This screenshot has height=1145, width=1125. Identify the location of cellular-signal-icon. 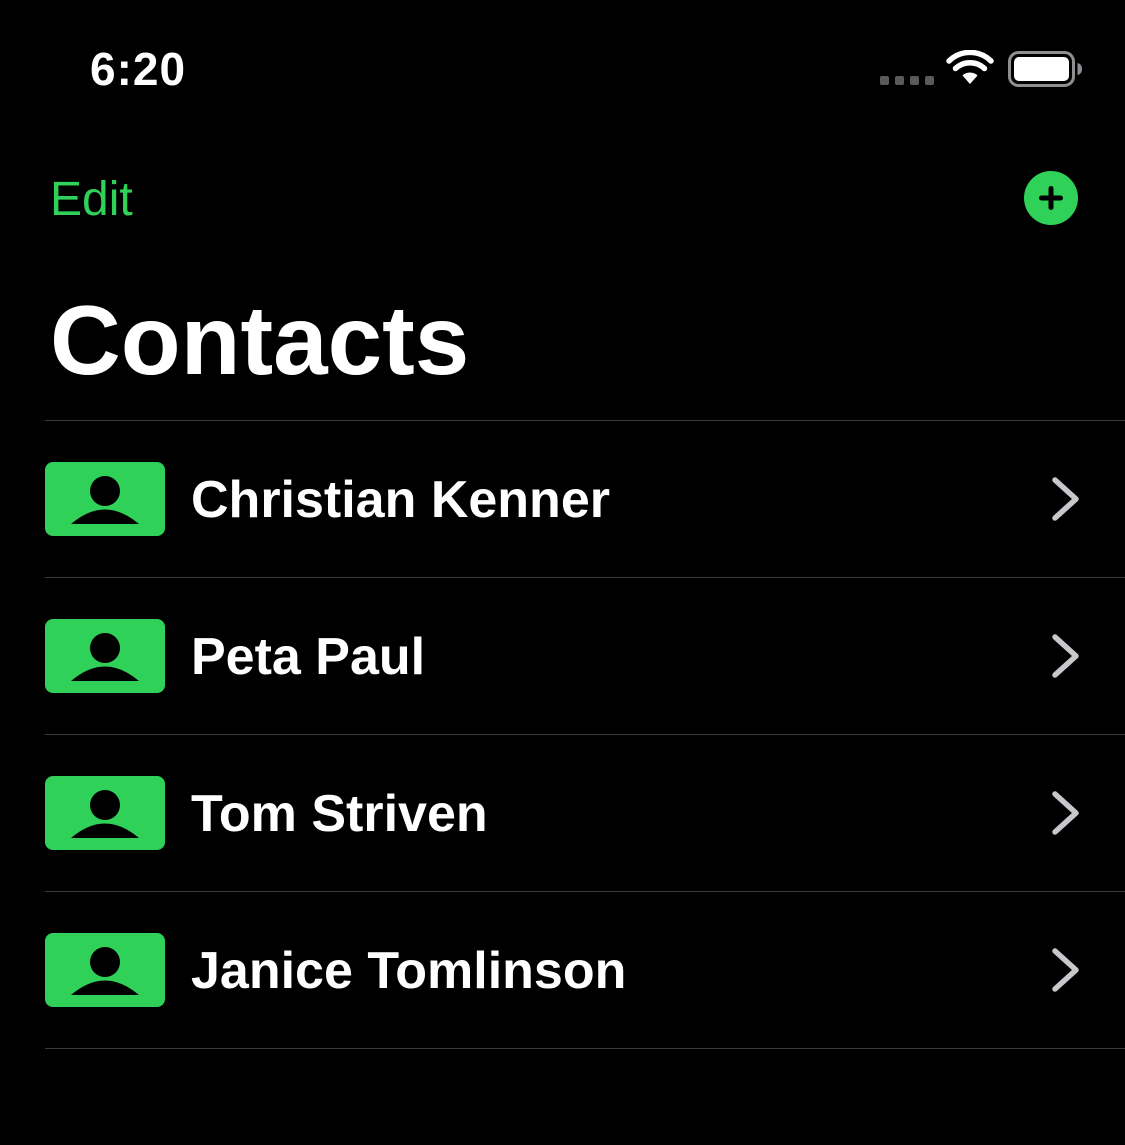
(907, 80).